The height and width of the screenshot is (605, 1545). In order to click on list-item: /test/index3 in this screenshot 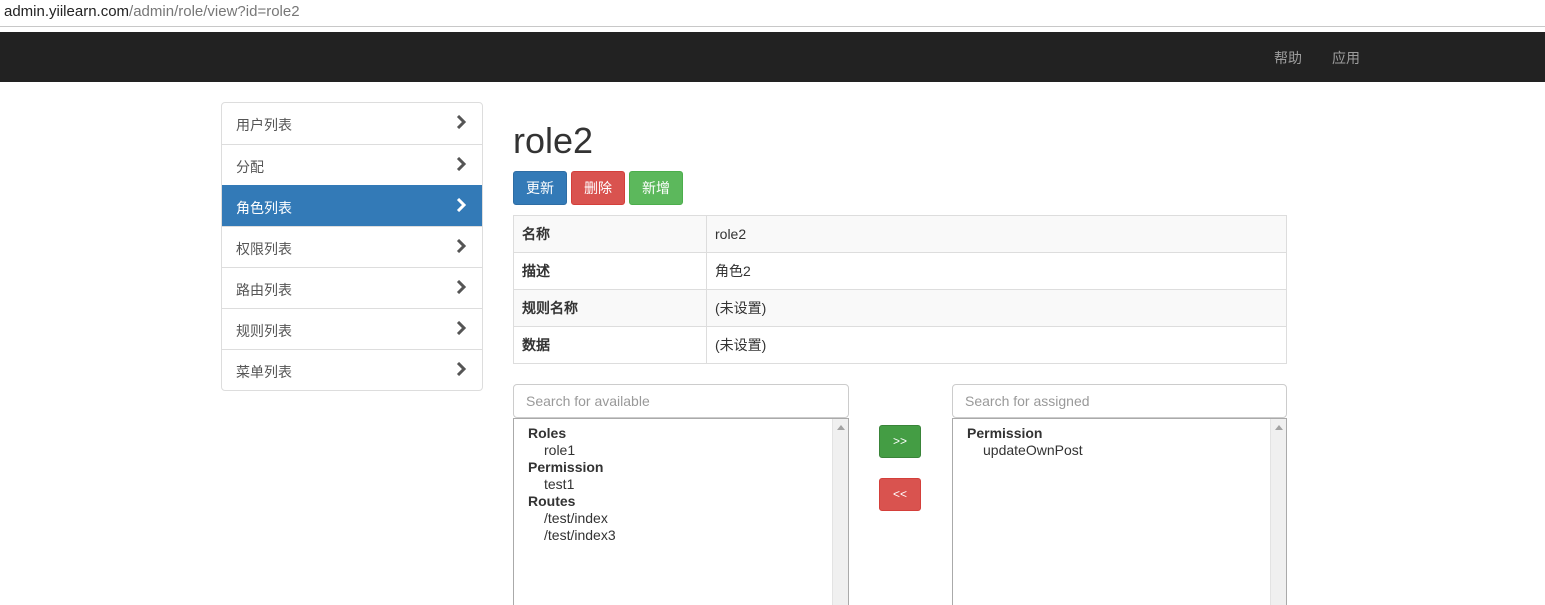, I will do `click(572, 535)`.